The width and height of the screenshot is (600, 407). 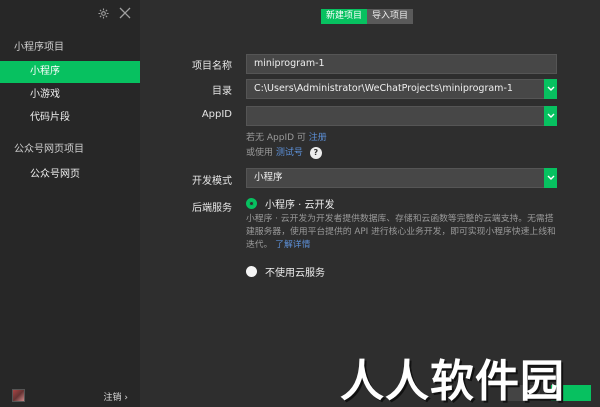 What do you see at coordinates (212, 181) in the screenshot?
I see `dev-mode-label: 开发模式` at bounding box center [212, 181].